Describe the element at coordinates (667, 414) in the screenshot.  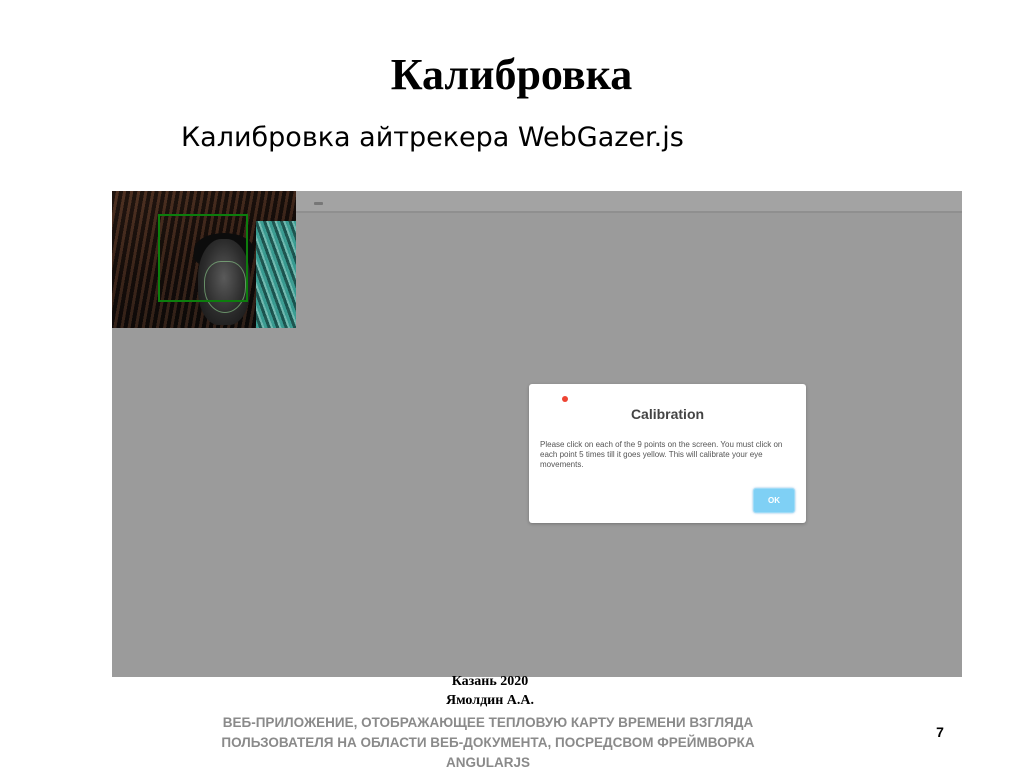
I see `dialog-title: Calibration` at that location.